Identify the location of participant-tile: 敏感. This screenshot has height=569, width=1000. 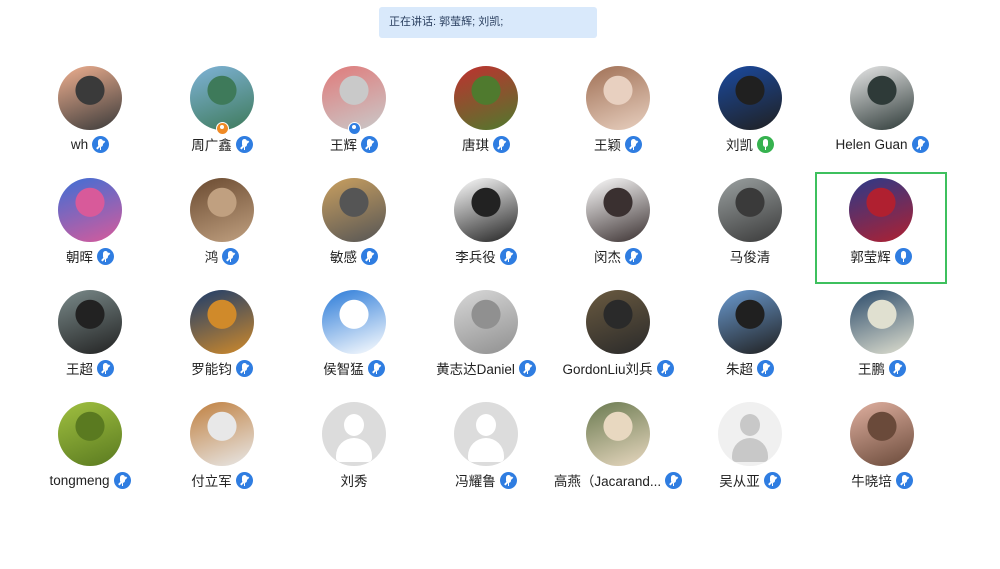
(354, 228).